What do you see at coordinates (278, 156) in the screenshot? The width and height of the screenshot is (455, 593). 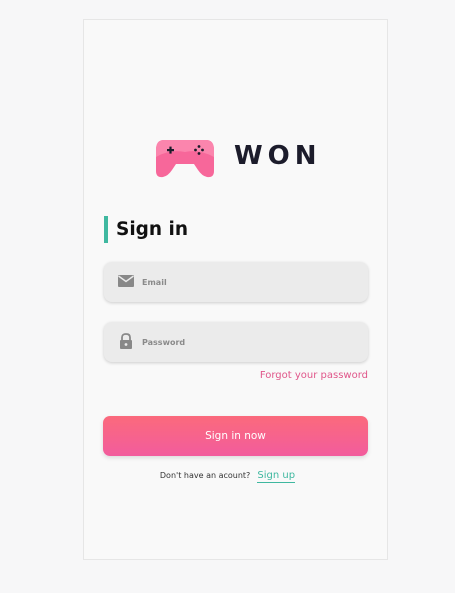 I see `brand-name: WON` at bounding box center [278, 156].